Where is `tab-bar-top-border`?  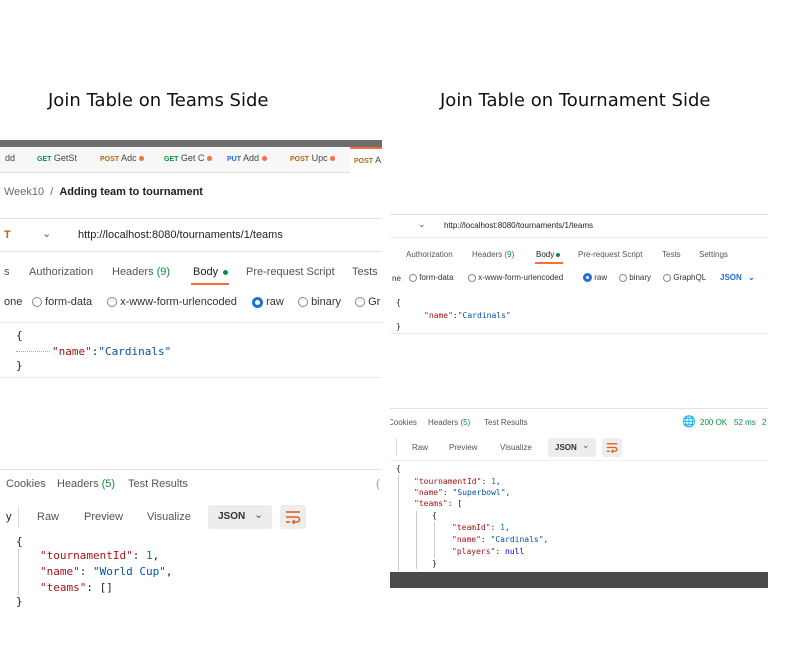
tab-bar-top-border is located at coordinates (191, 143).